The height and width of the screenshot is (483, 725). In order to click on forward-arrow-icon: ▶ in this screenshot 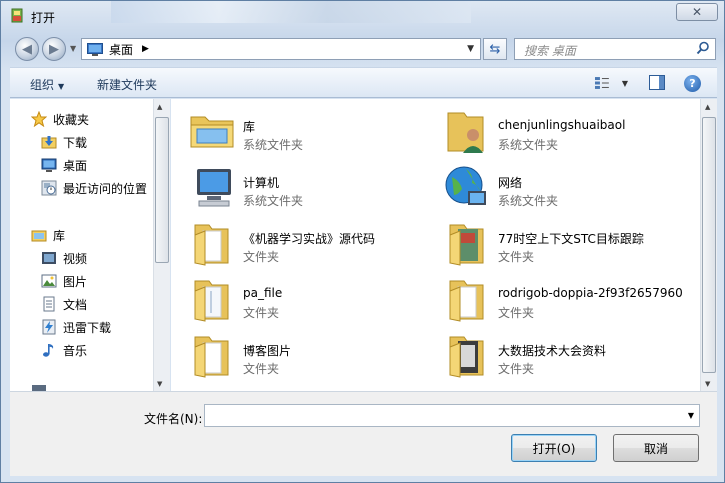, I will do `click(54, 49)`.